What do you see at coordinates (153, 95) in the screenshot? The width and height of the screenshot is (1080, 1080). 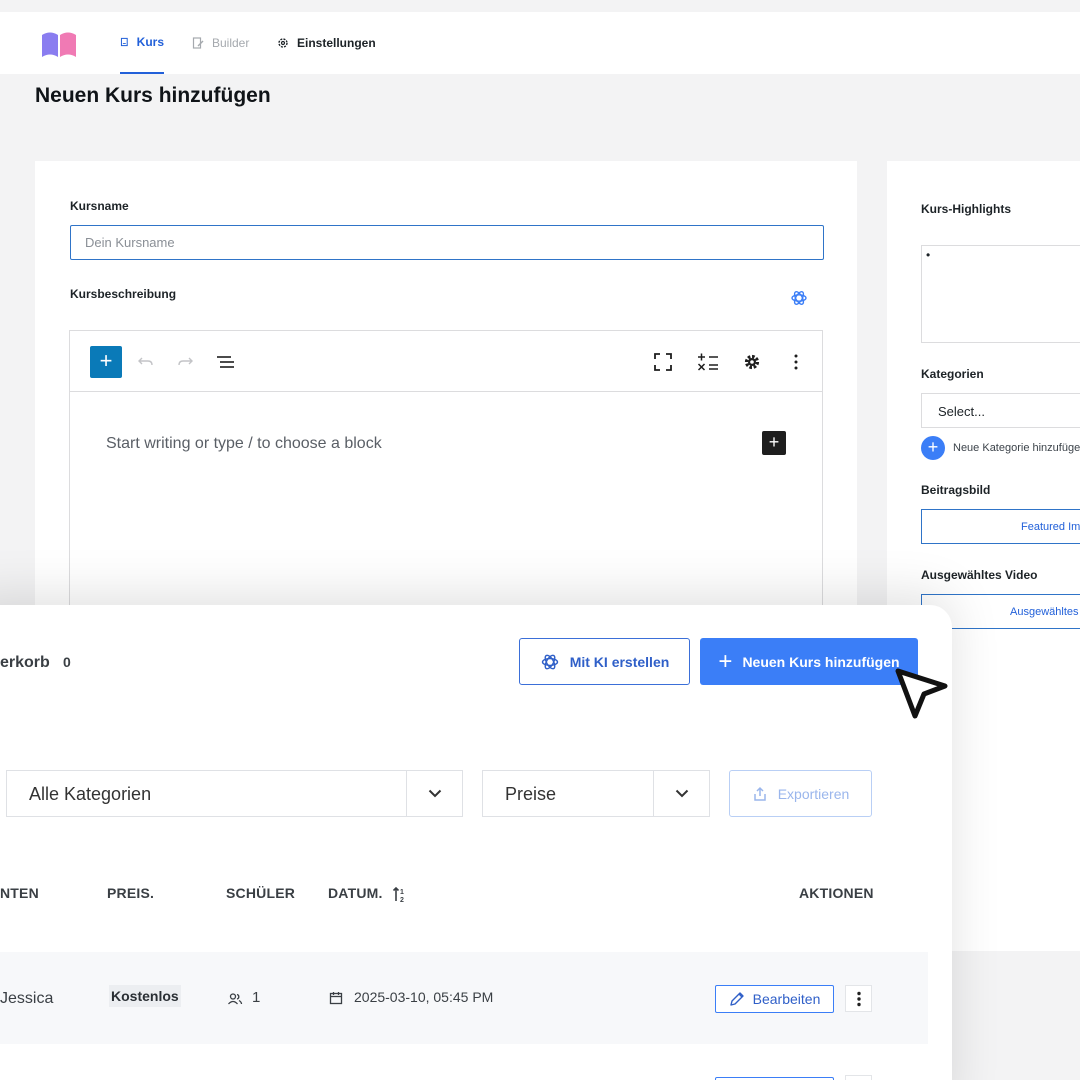 I see `page-title: Neuen Kurs hinzufügen` at bounding box center [153, 95].